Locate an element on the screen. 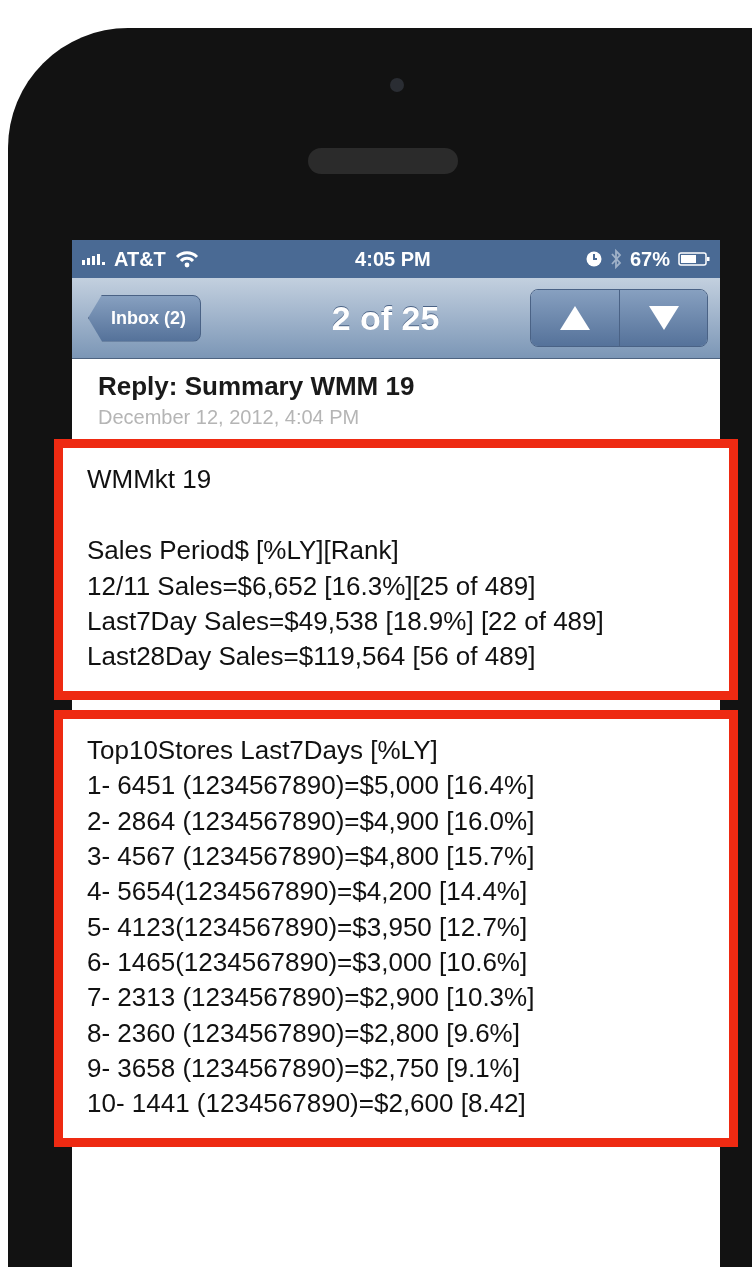  message-line: Top10Stores Last7Days [%LY] is located at coordinates (263, 750).